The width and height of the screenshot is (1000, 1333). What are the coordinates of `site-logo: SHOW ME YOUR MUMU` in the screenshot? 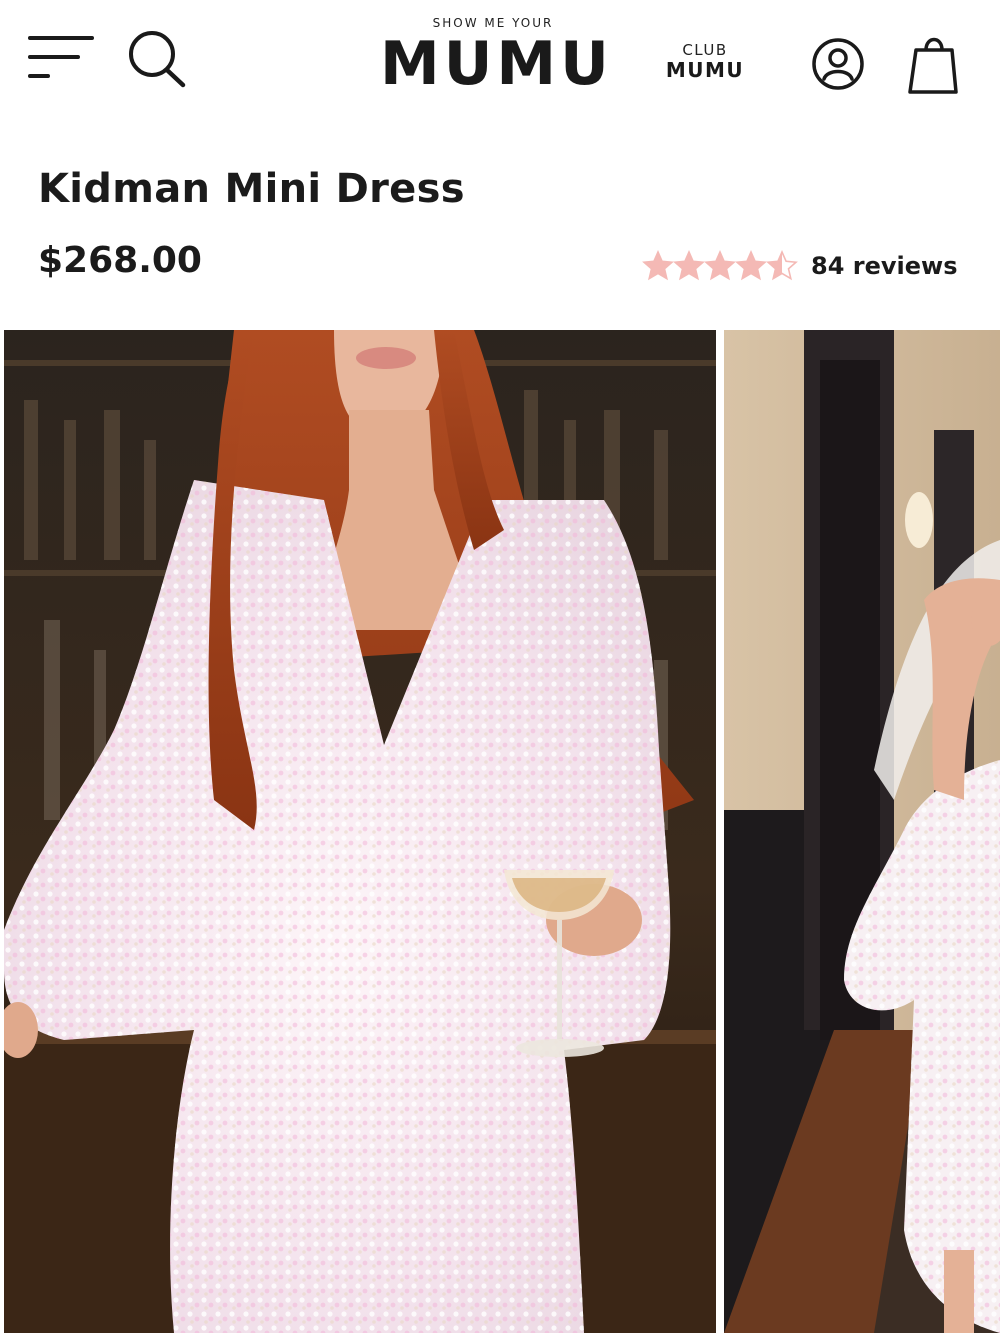 It's located at (496, 59).